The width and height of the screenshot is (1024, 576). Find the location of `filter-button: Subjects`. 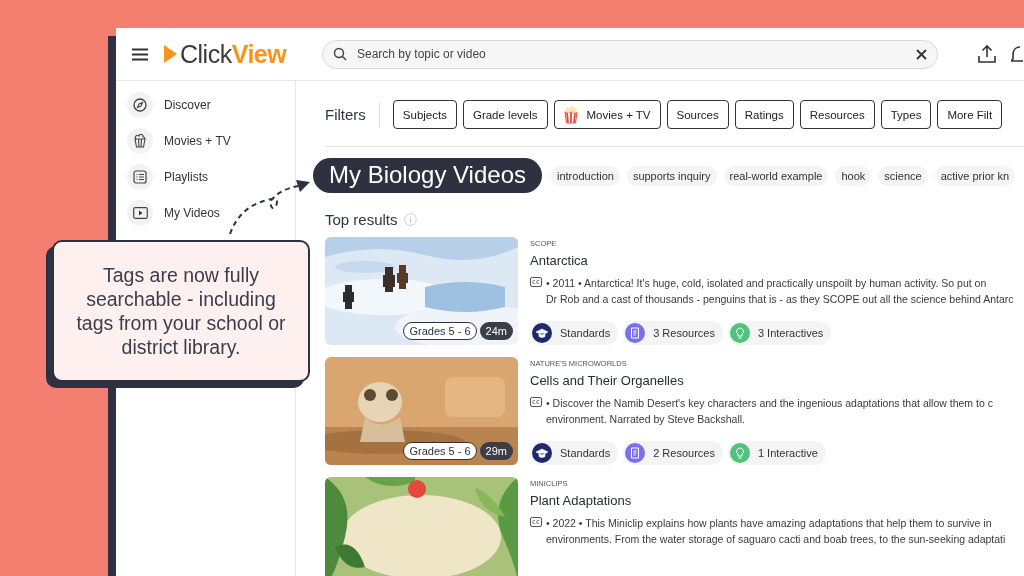

filter-button: Subjects is located at coordinates (424, 114).